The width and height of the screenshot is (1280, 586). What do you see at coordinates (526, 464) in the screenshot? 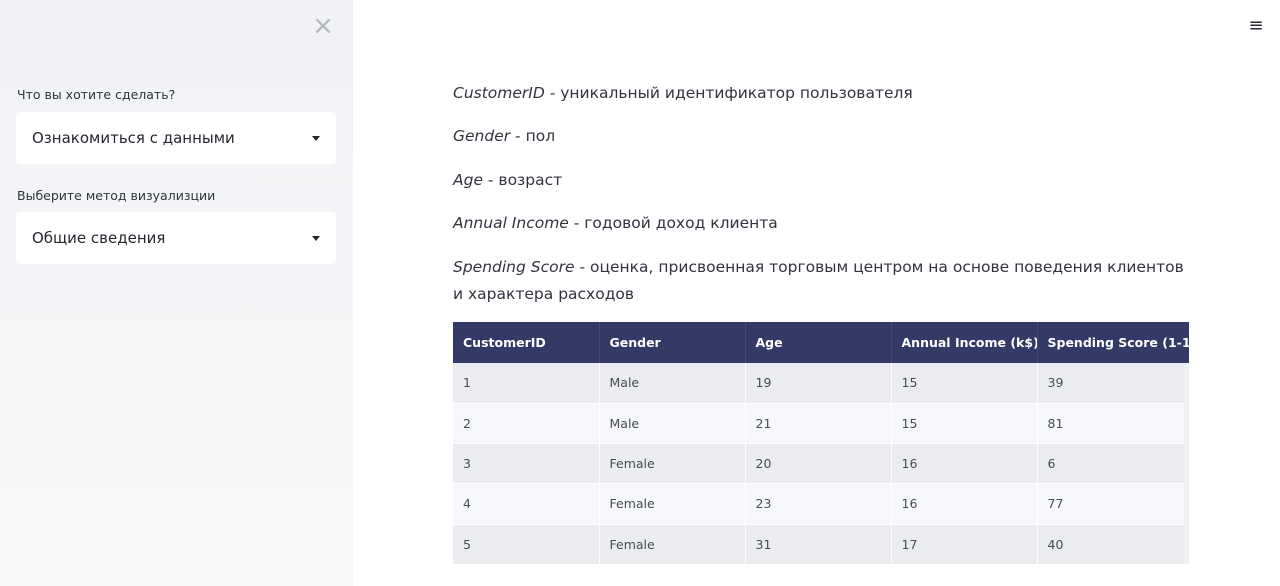
I see `table-cell: 3` at bounding box center [526, 464].